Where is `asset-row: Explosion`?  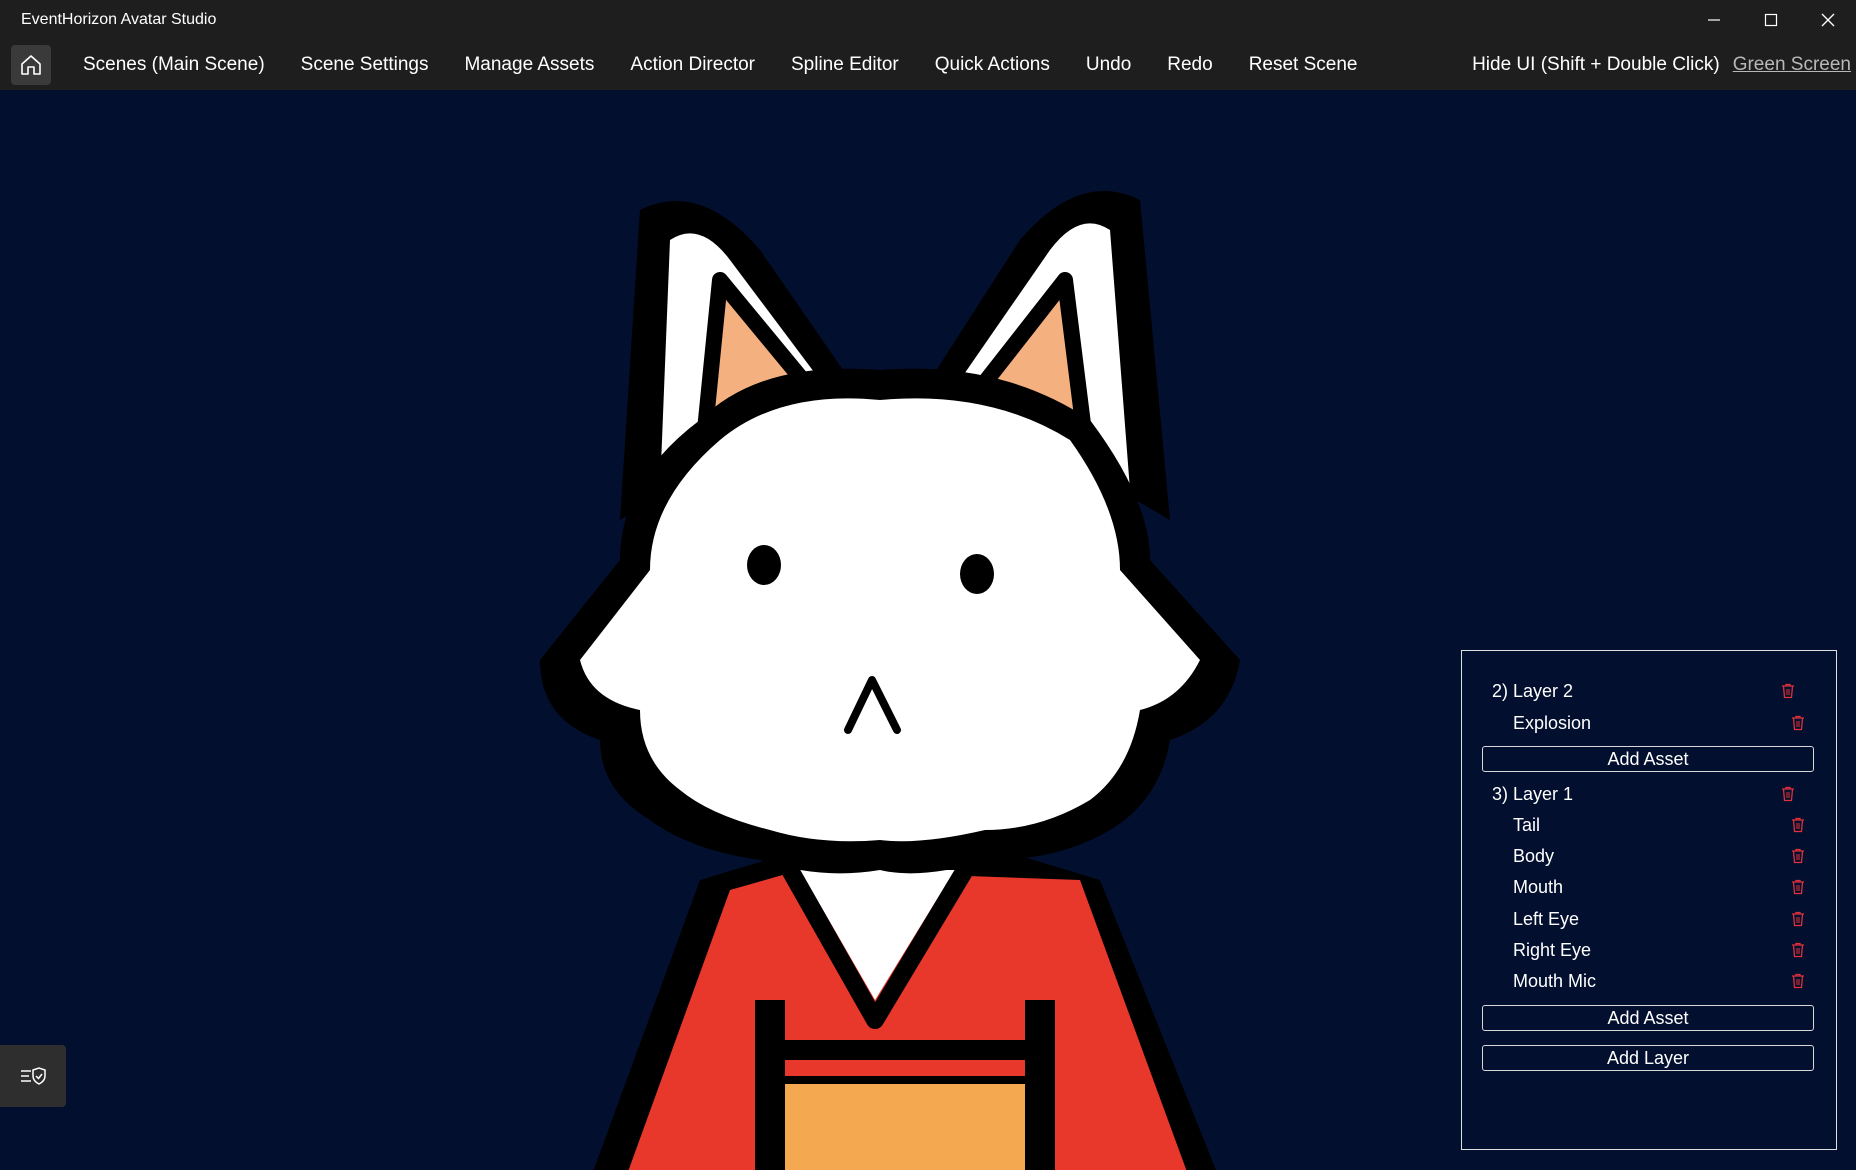
asset-row: Explosion is located at coordinates (1649, 723).